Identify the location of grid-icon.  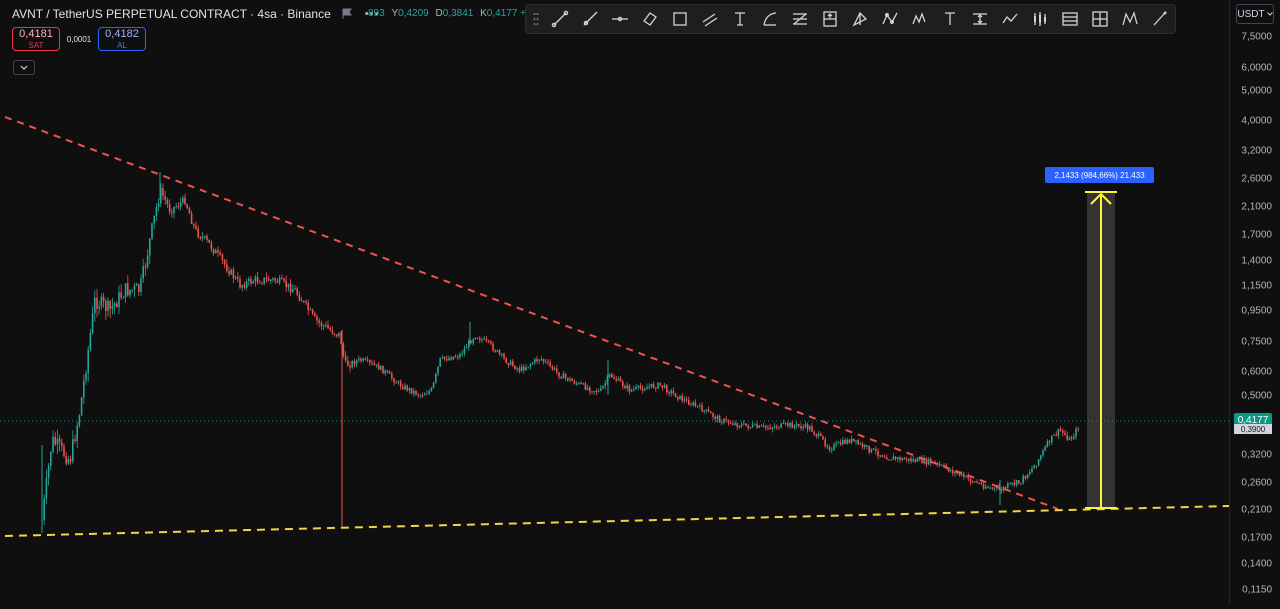
(1100, 19).